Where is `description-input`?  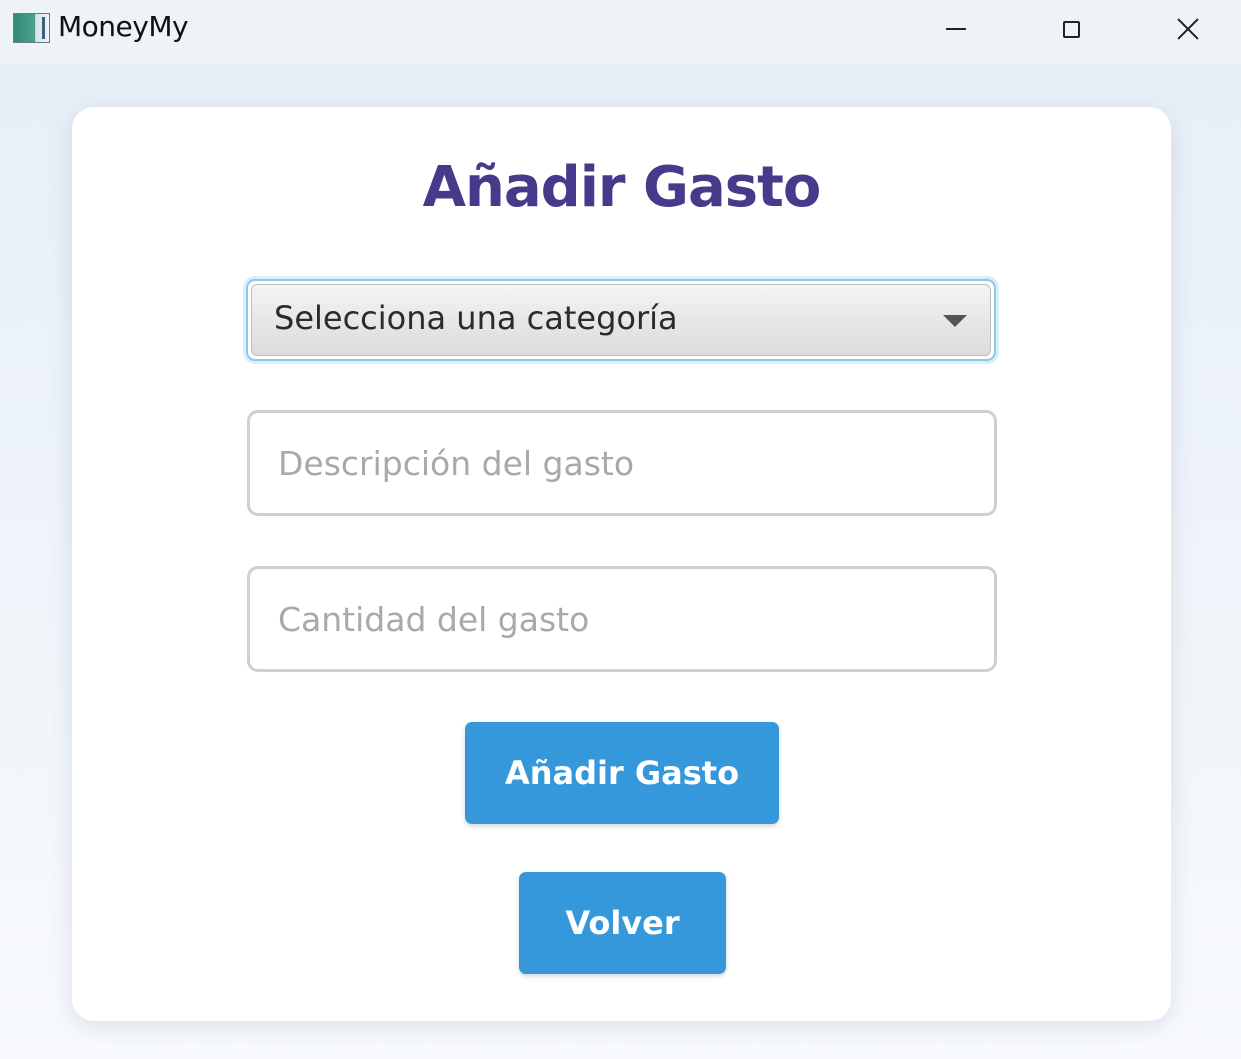 description-input is located at coordinates (622, 463).